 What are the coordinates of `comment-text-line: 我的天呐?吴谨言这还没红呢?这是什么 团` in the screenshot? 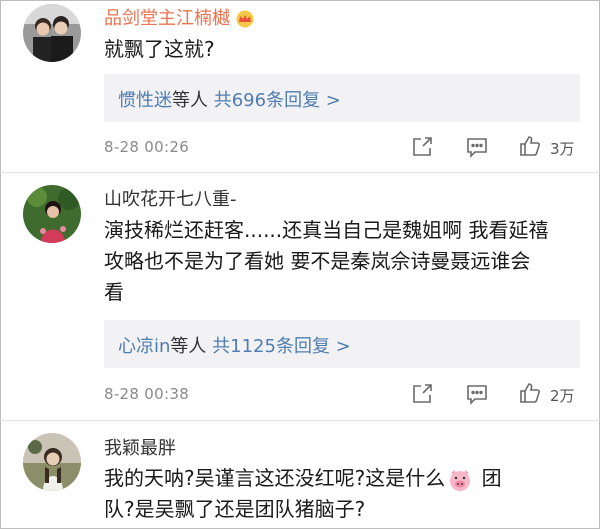 It's located at (343, 478).